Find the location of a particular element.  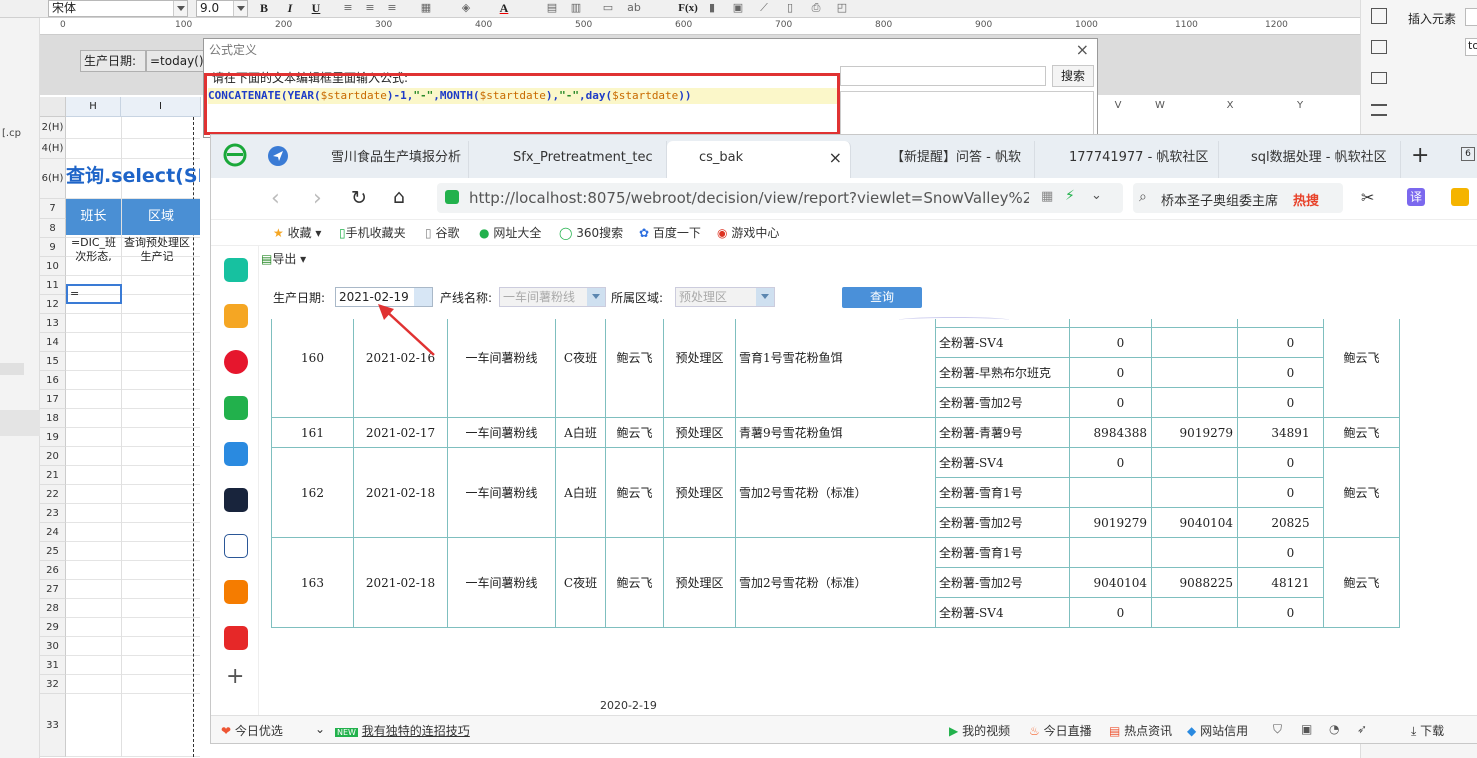

font-color-icon: A is located at coordinates (504, 8).